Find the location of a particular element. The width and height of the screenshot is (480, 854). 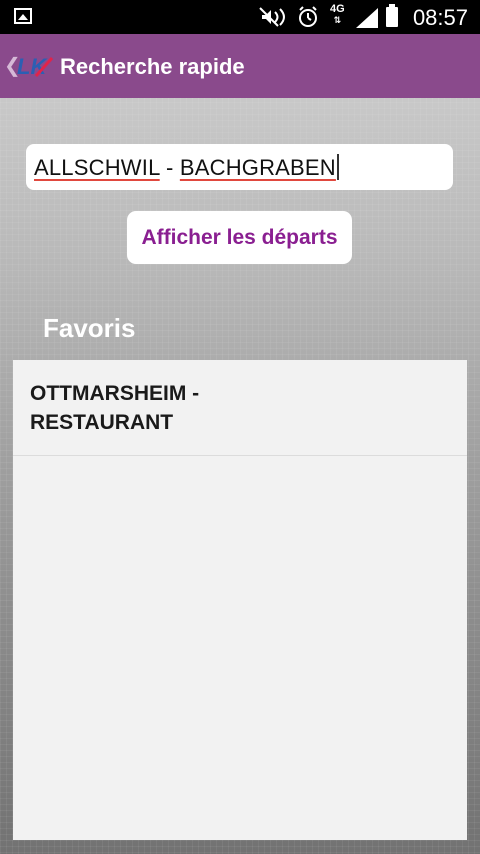

mute-icon is located at coordinates (272, 17).